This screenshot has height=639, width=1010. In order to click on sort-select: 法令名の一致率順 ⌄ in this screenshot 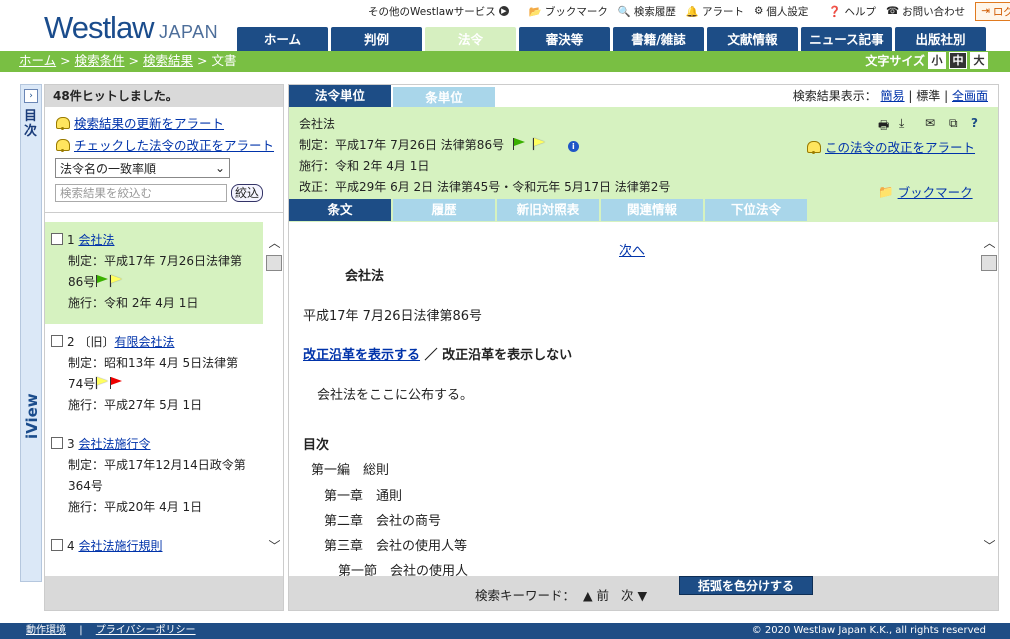, I will do `click(142, 168)`.